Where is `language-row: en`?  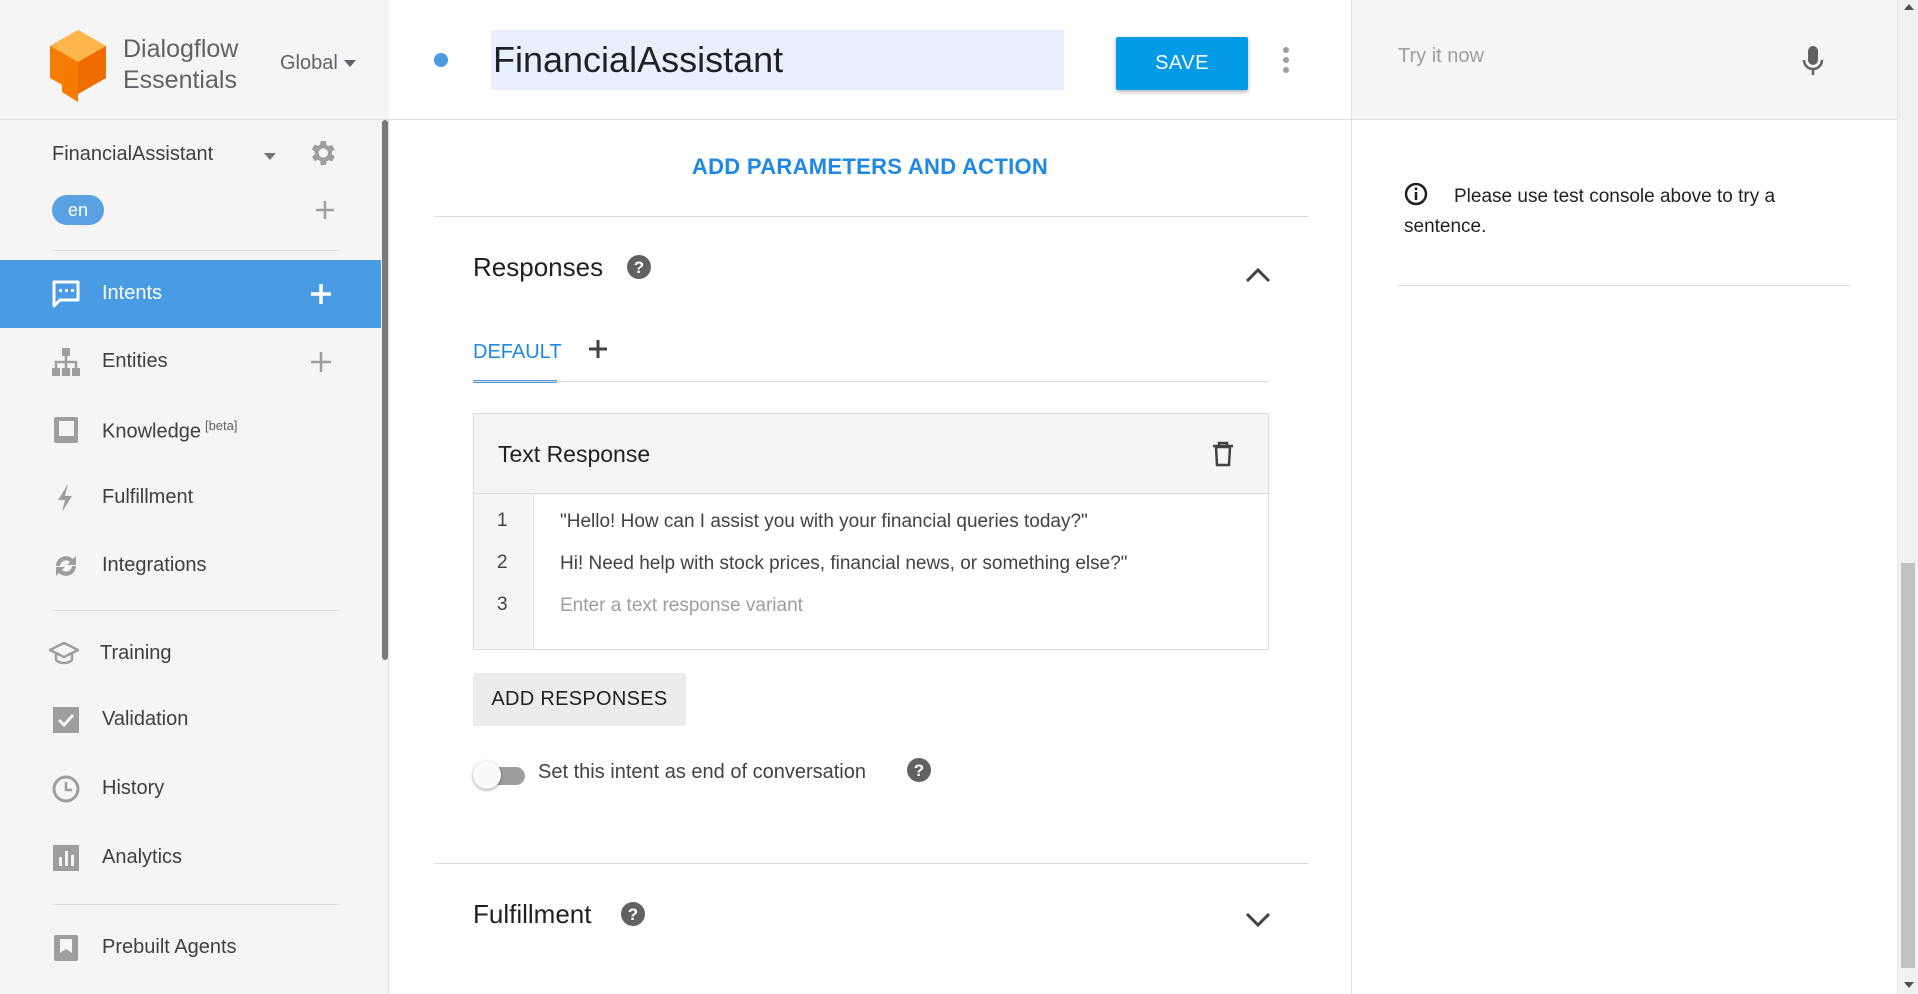
language-row: en is located at coordinates (197, 211).